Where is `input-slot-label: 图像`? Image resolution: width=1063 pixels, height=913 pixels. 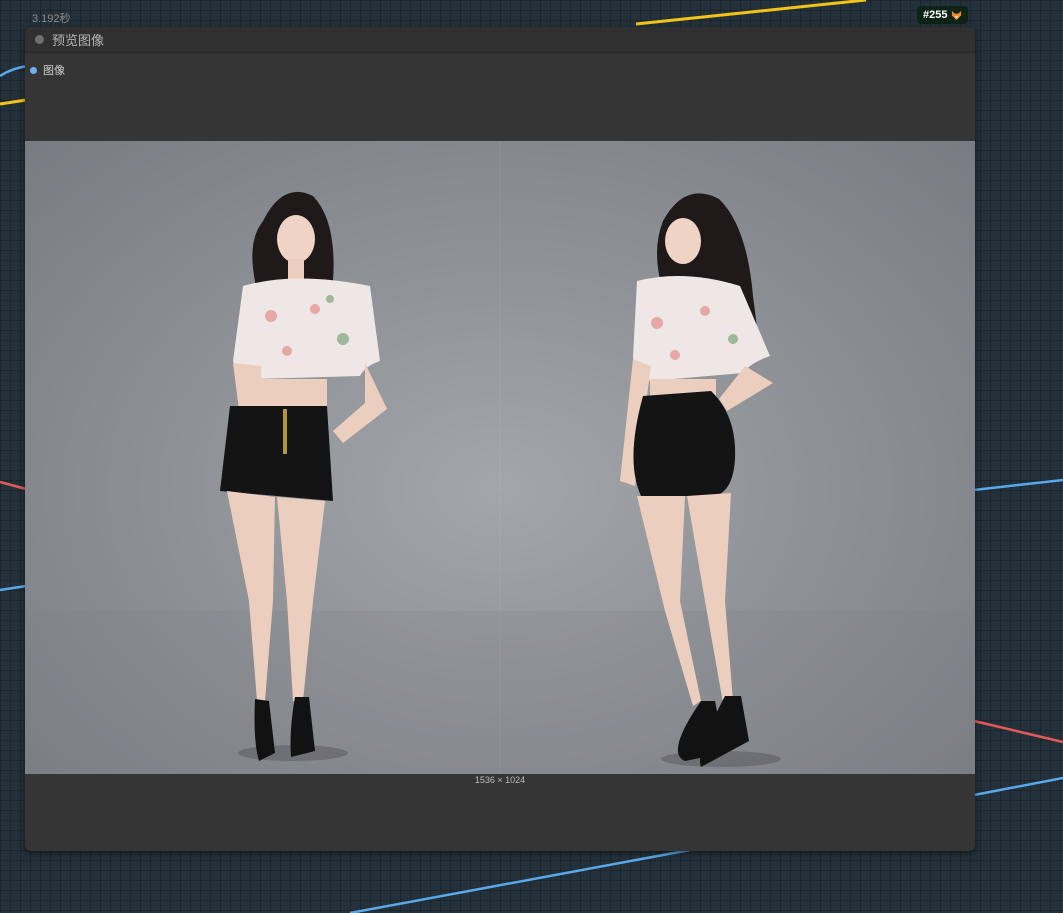
input-slot-label: 图像 is located at coordinates (54, 71).